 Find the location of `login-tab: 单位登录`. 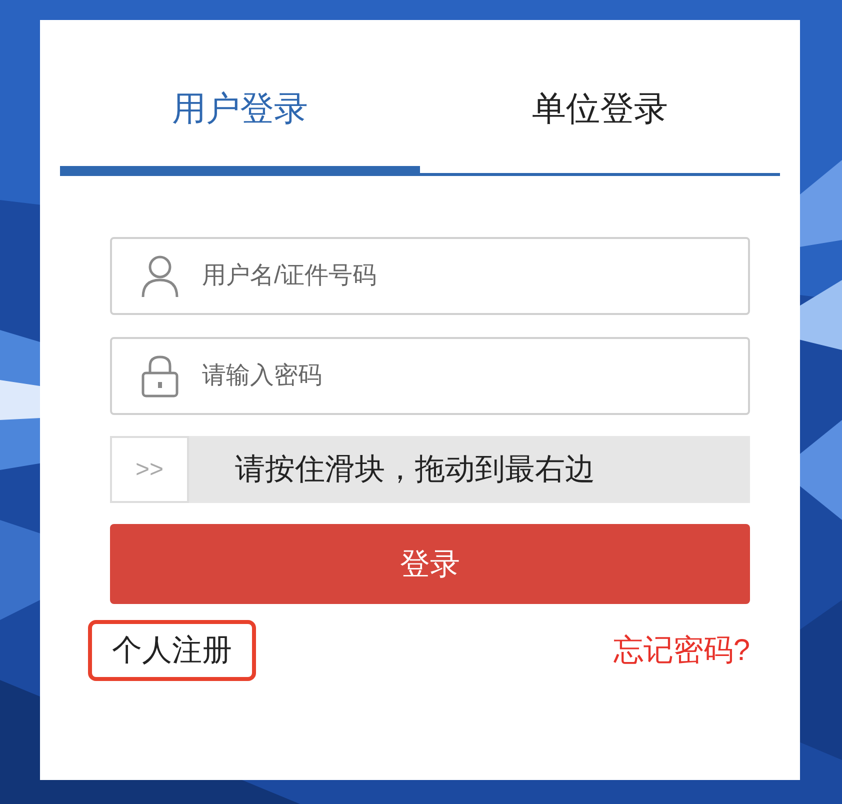

login-tab: 单位登录 is located at coordinates (600, 98).